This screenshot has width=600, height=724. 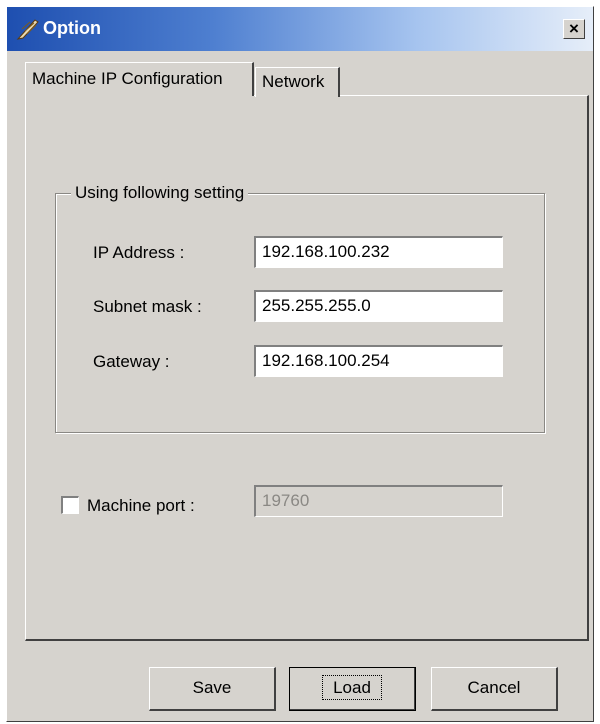 What do you see at coordinates (300, 29) in the screenshot?
I see `title-bar: Option ×` at bounding box center [300, 29].